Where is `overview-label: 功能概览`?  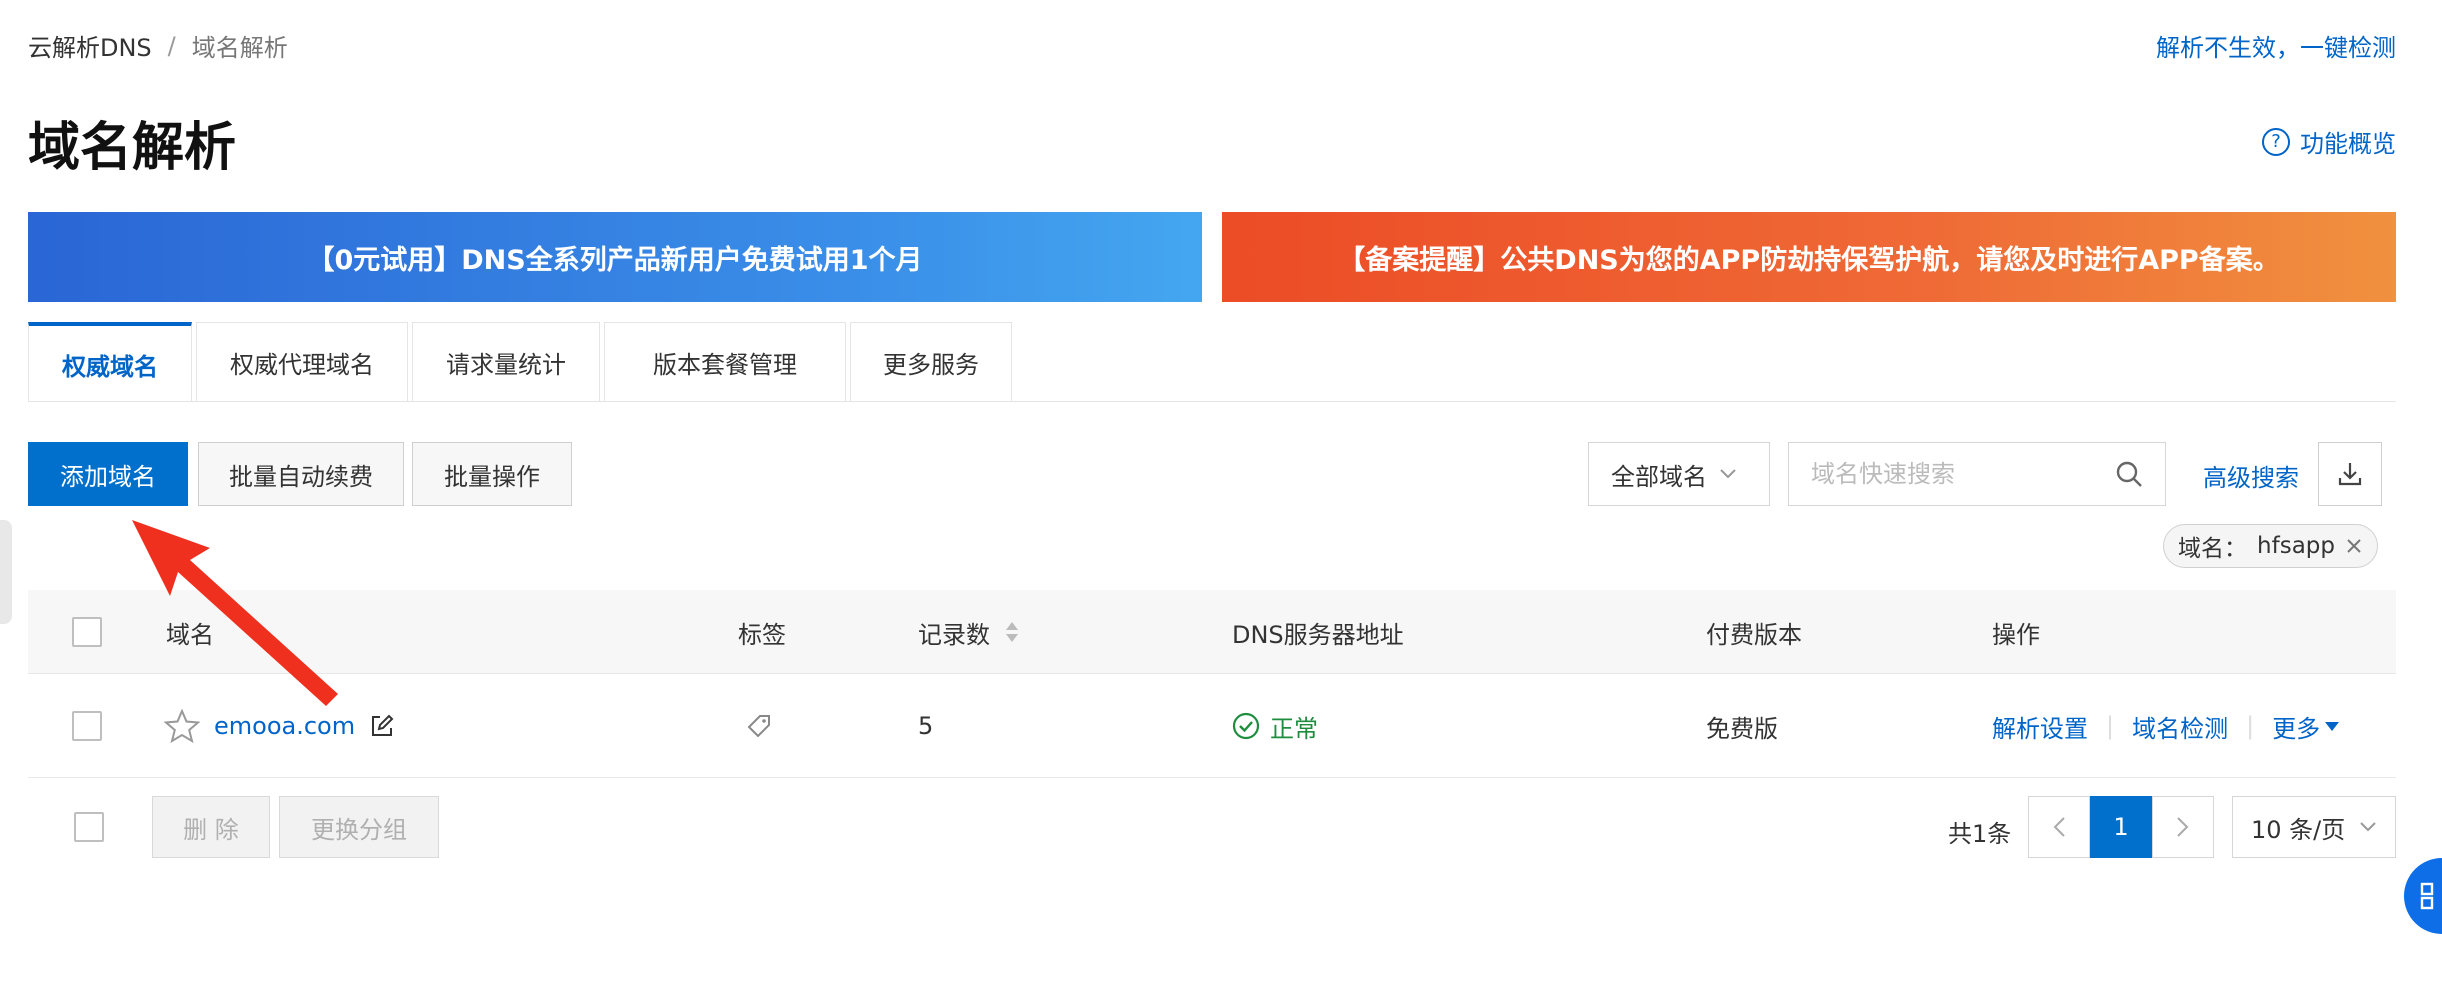
overview-label: 功能概览 is located at coordinates (2348, 144).